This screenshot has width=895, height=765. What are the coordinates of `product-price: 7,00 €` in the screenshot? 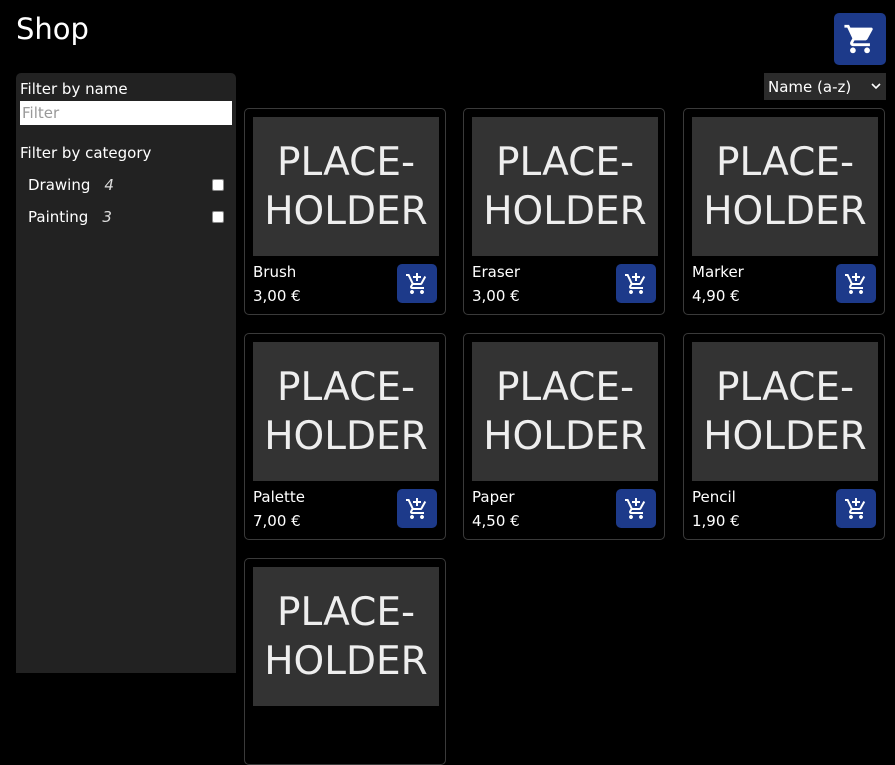 It's located at (277, 521).